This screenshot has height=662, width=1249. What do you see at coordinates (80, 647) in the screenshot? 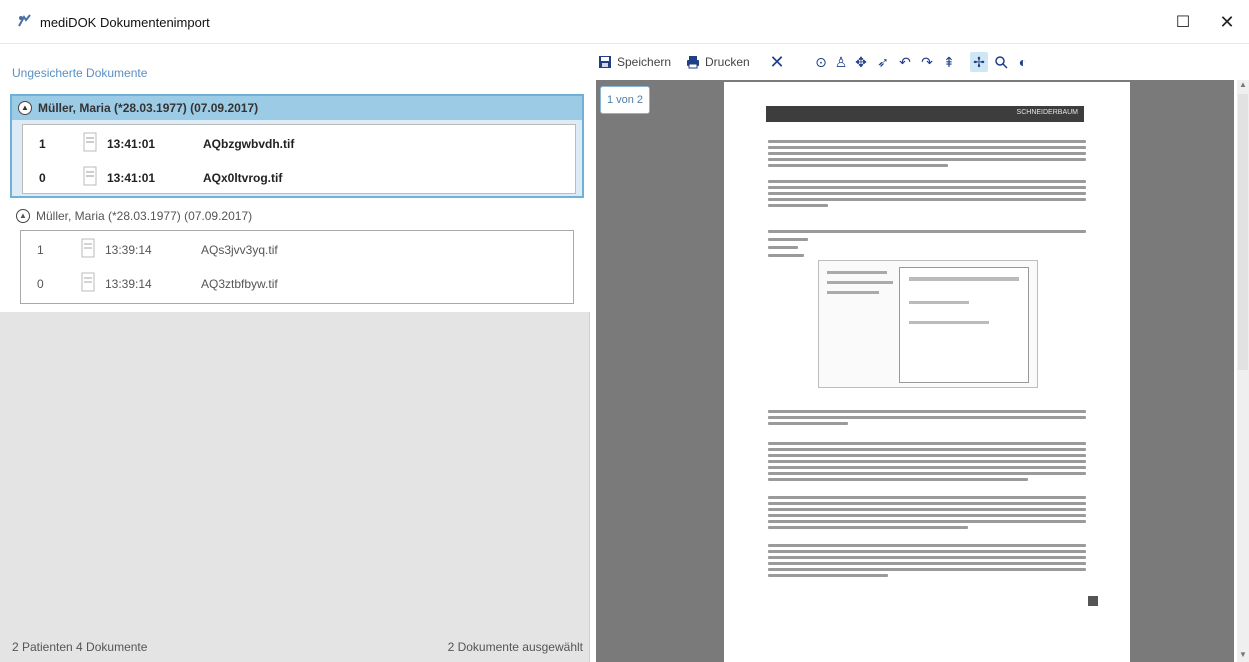
I see `status-patients: 2 Patienten 4 Dokumente` at bounding box center [80, 647].